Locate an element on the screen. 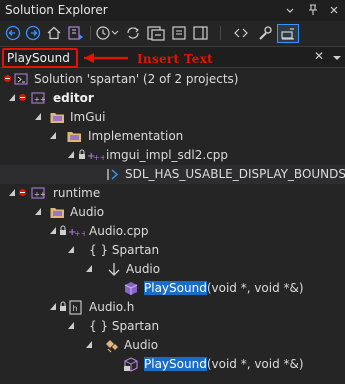  annotation-arrow-icon is located at coordinates (106, 58).